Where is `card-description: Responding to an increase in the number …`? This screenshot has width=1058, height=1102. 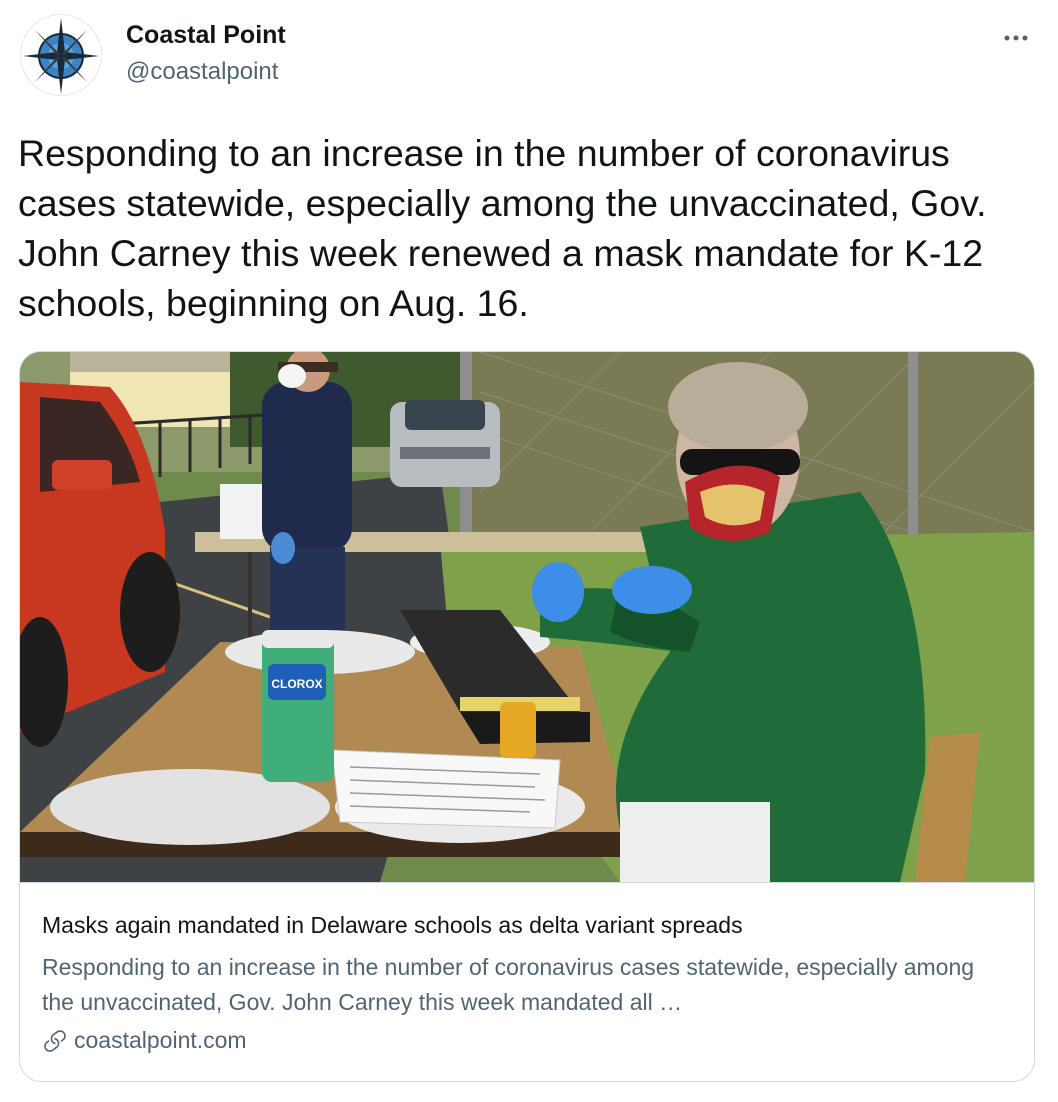
card-description: Responding to an increase in the number … is located at coordinates (508, 984).